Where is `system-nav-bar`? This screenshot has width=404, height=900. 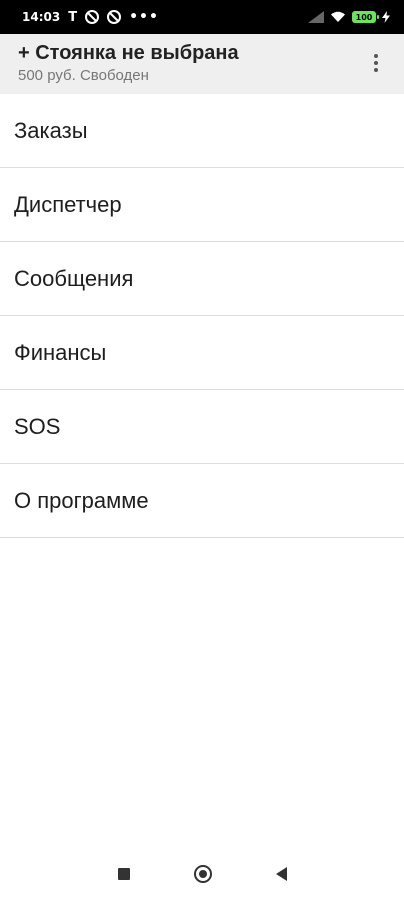 system-nav-bar is located at coordinates (202, 874).